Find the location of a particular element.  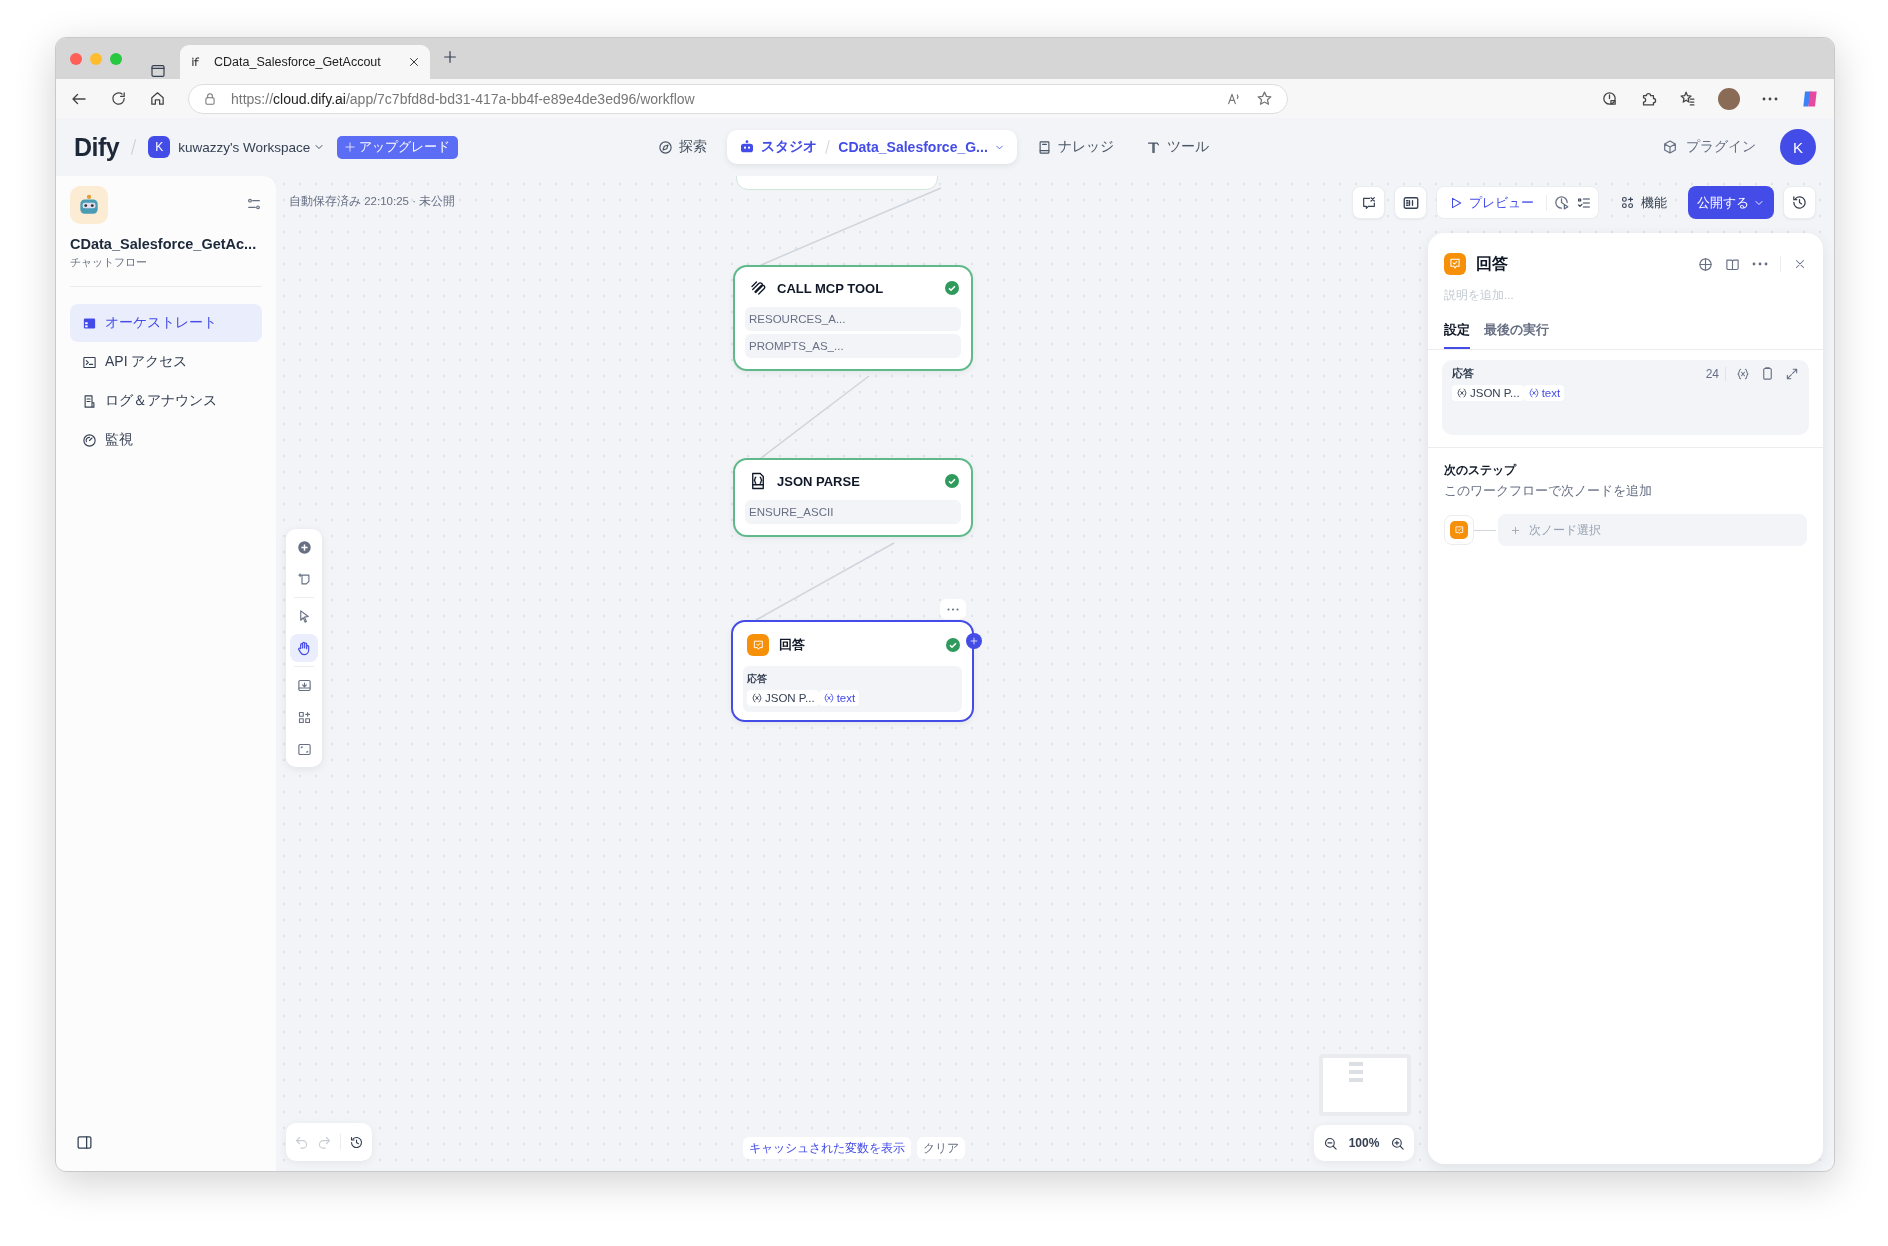

favorites-icon is located at coordinates (1687, 98).